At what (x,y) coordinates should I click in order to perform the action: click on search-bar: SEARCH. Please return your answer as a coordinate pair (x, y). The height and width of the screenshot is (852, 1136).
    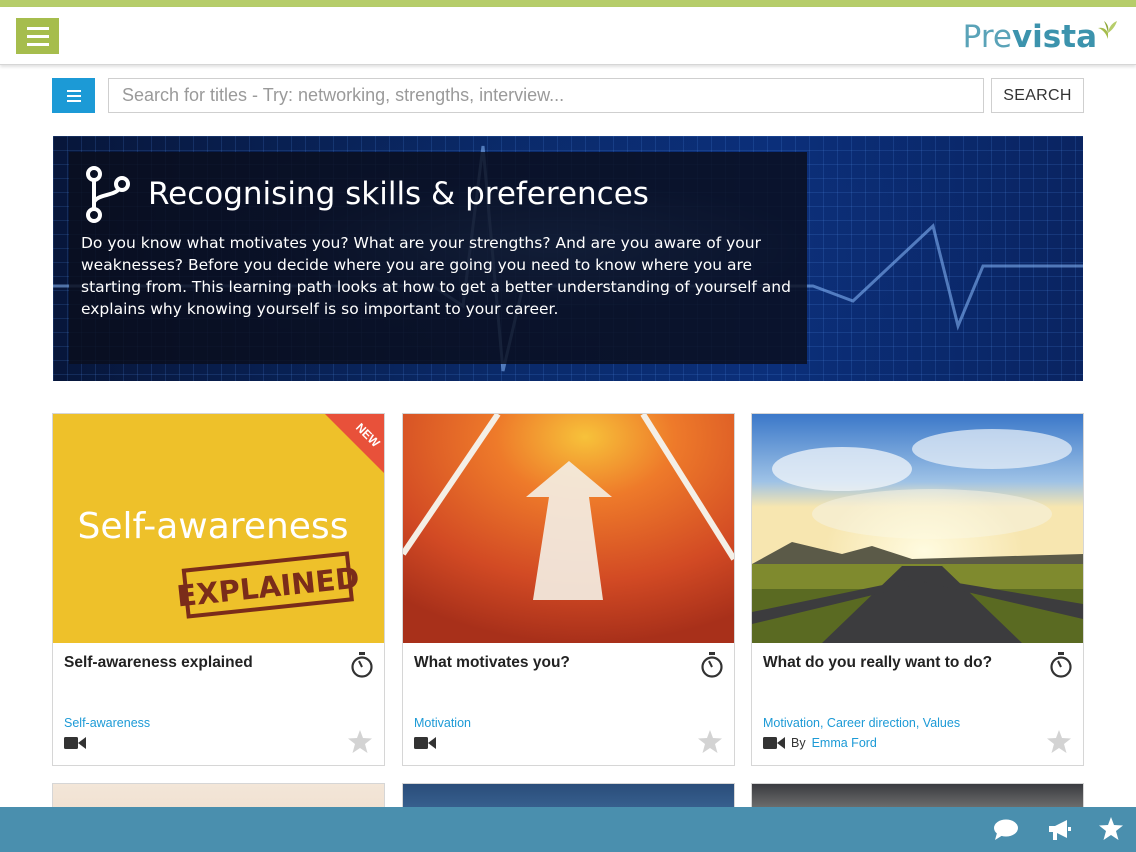
    Looking at the image, I should click on (568, 96).